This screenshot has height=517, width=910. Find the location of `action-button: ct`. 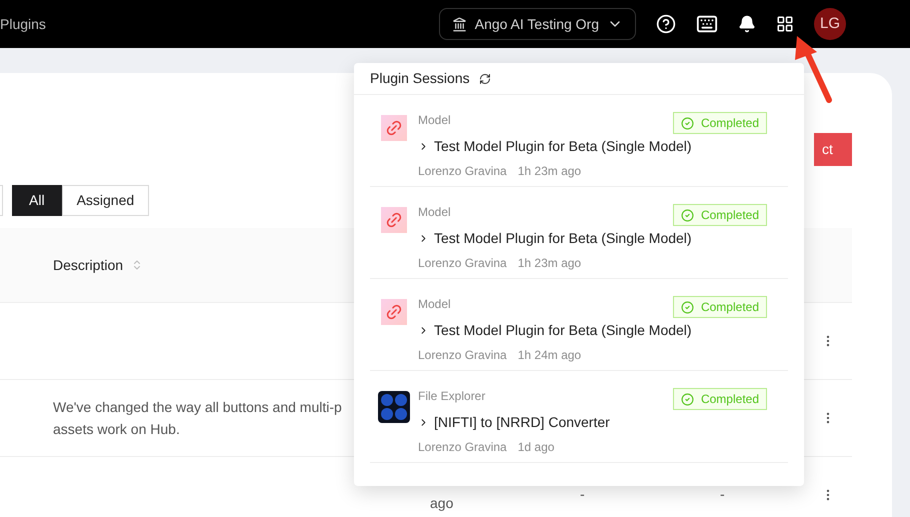

action-button: ct is located at coordinates (833, 149).